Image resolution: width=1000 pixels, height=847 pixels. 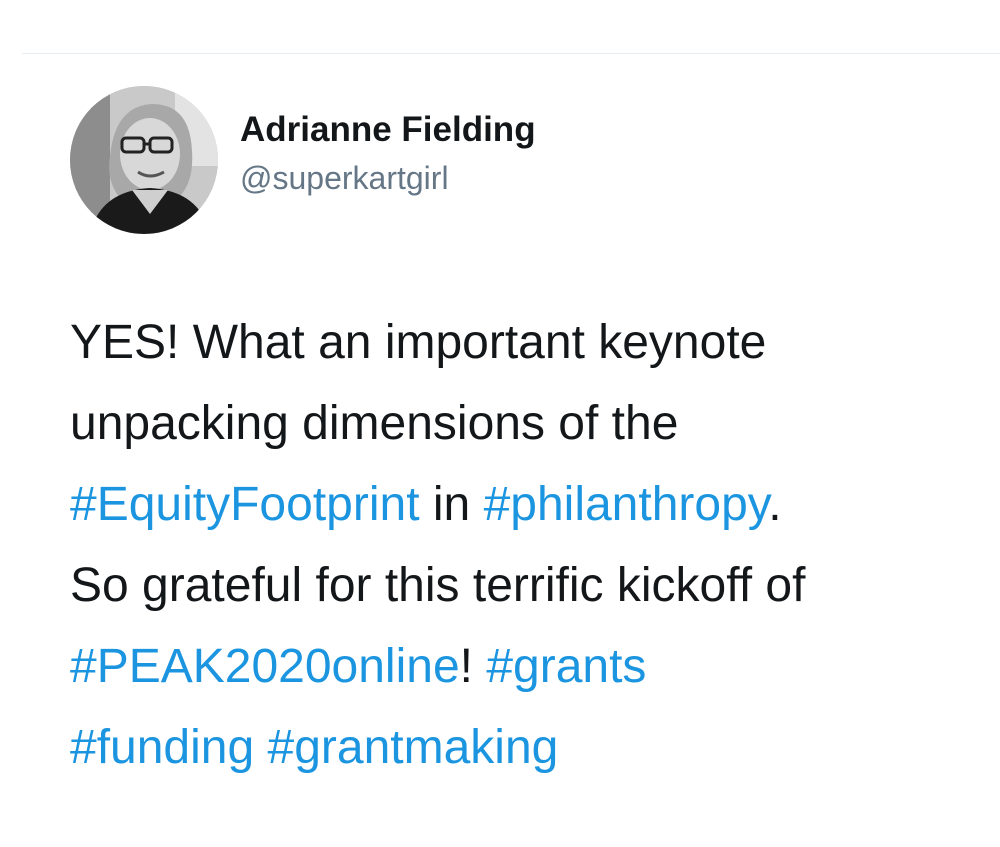 I want to click on display-name: Adrianne Fielding, so click(x=388, y=130).